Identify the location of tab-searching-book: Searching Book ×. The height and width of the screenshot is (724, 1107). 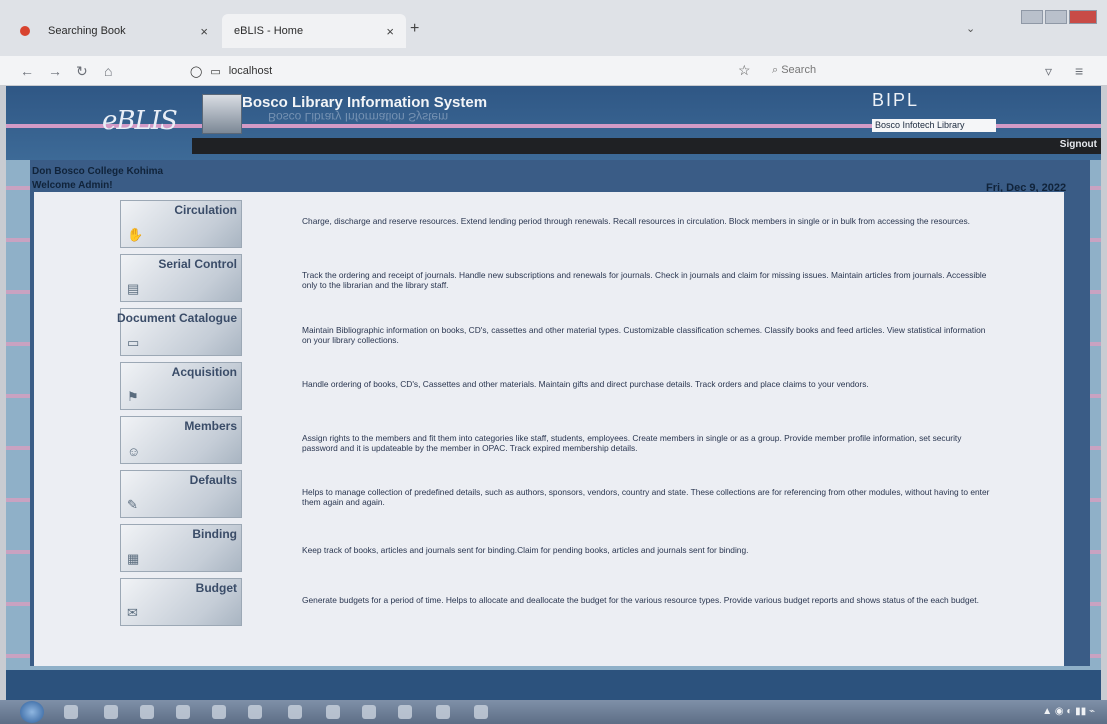
(114, 31).